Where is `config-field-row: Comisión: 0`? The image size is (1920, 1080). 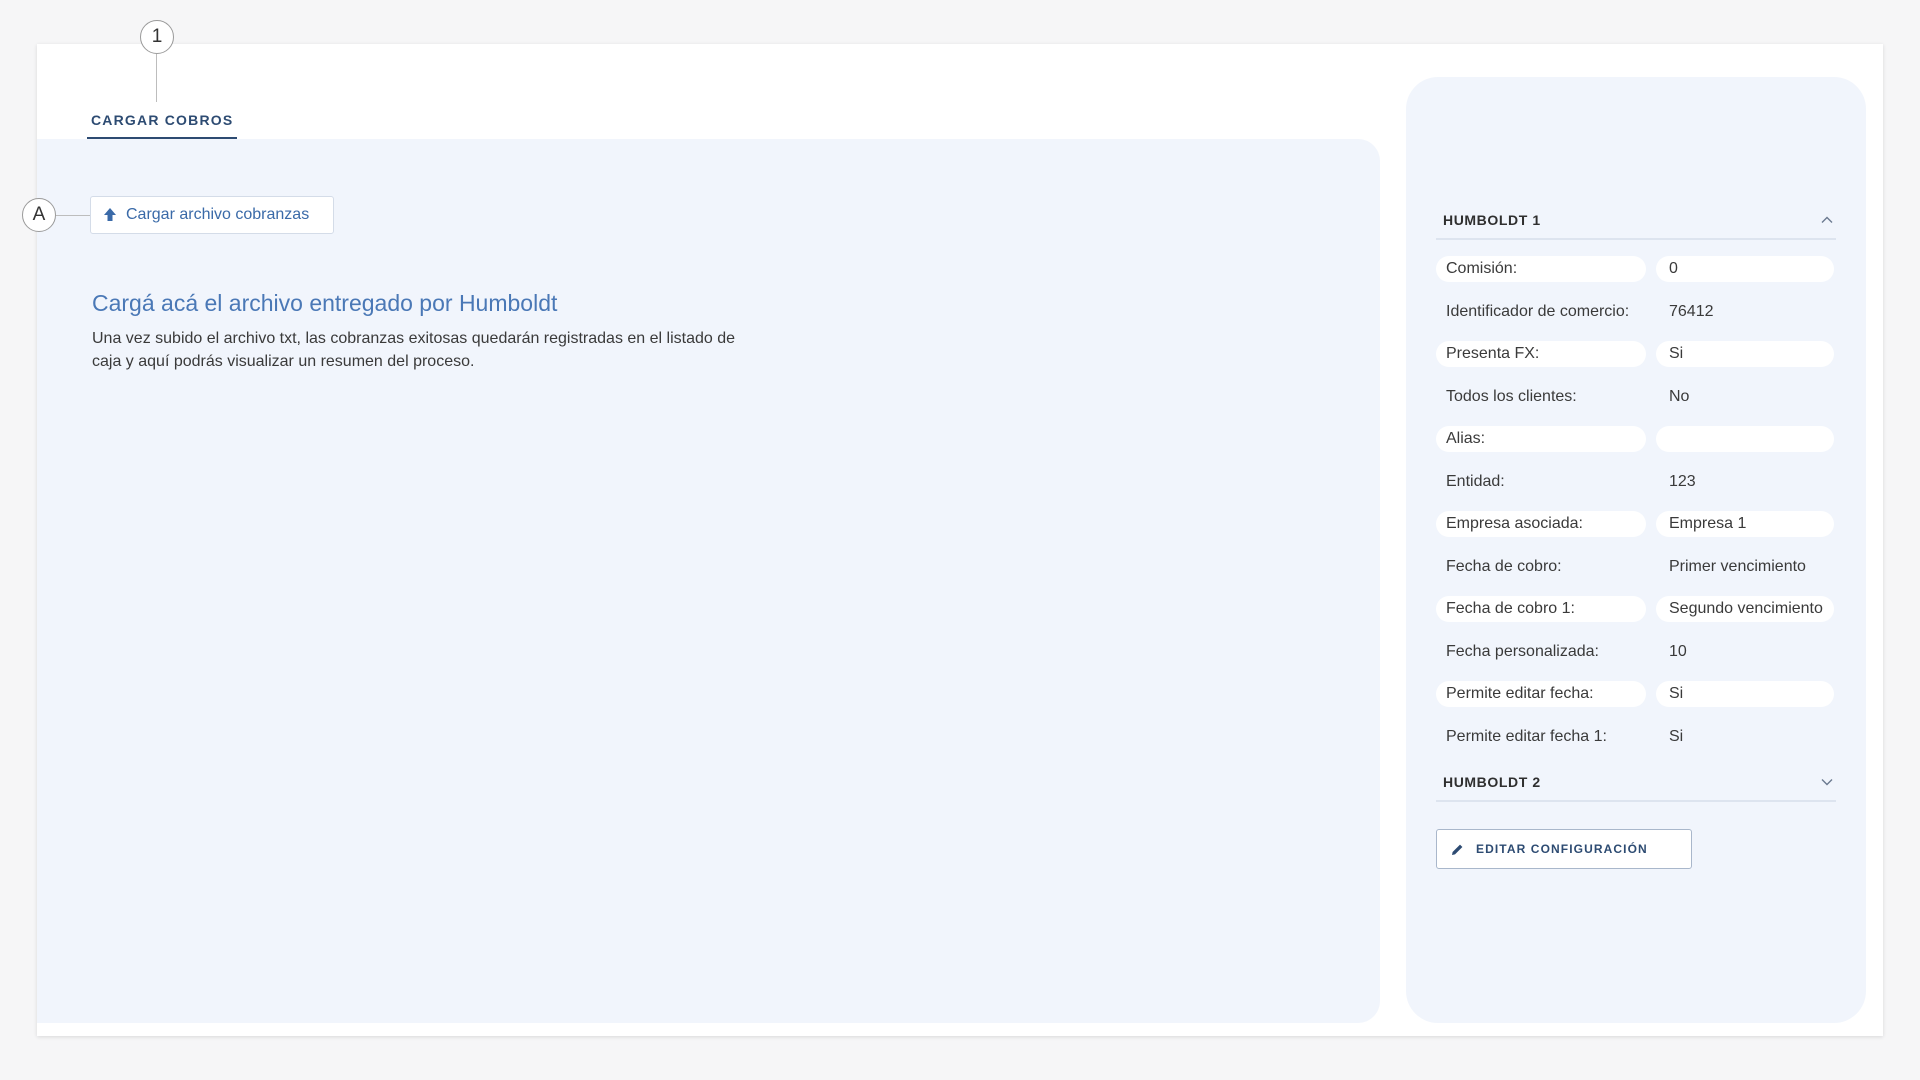
config-field-row: Comisión: 0 is located at coordinates (1636, 269).